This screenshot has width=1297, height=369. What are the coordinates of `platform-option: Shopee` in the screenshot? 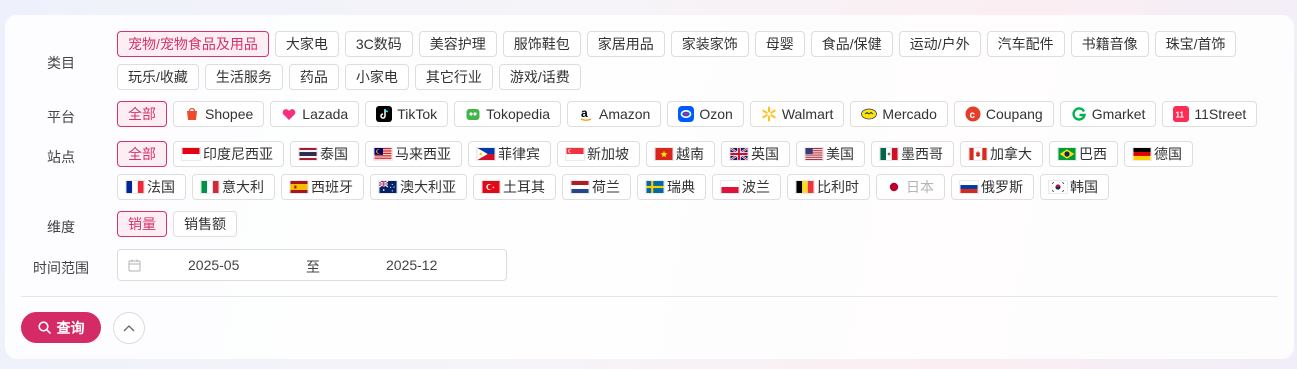 It's located at (219, 114).